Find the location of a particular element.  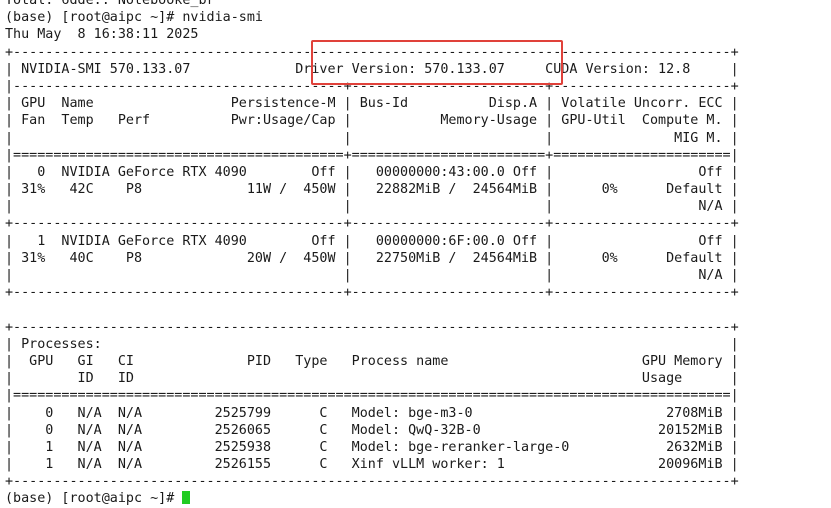

terminal-line-command: (base) [root@aipc ~]# nvidia-smi is located at coordinates (134, 18).